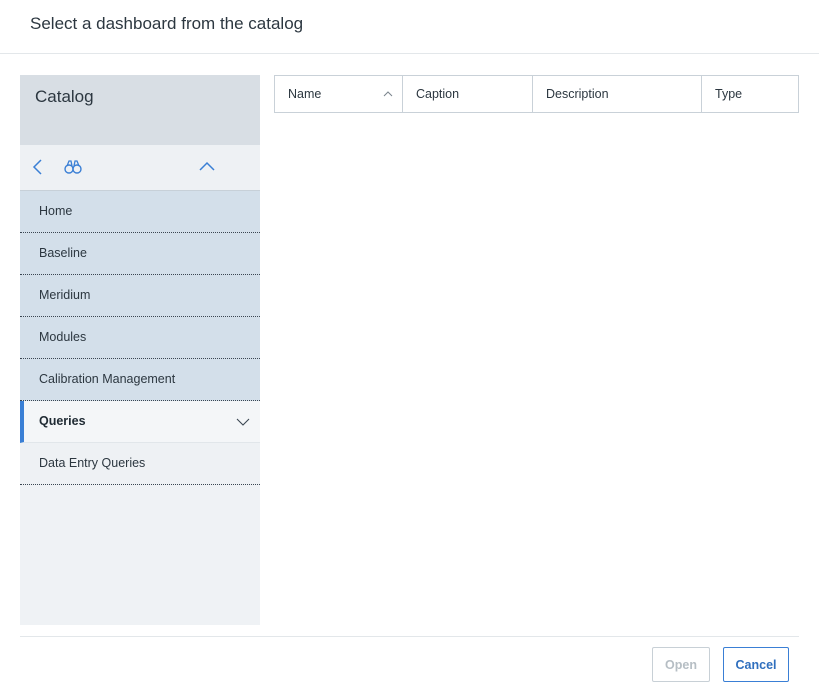 This screenshot has width=819, height=691. What do you see at coordinates (468, 94) in the screenshot?
I see `column-header-caption: Caption` at bounding box center [468, 94].